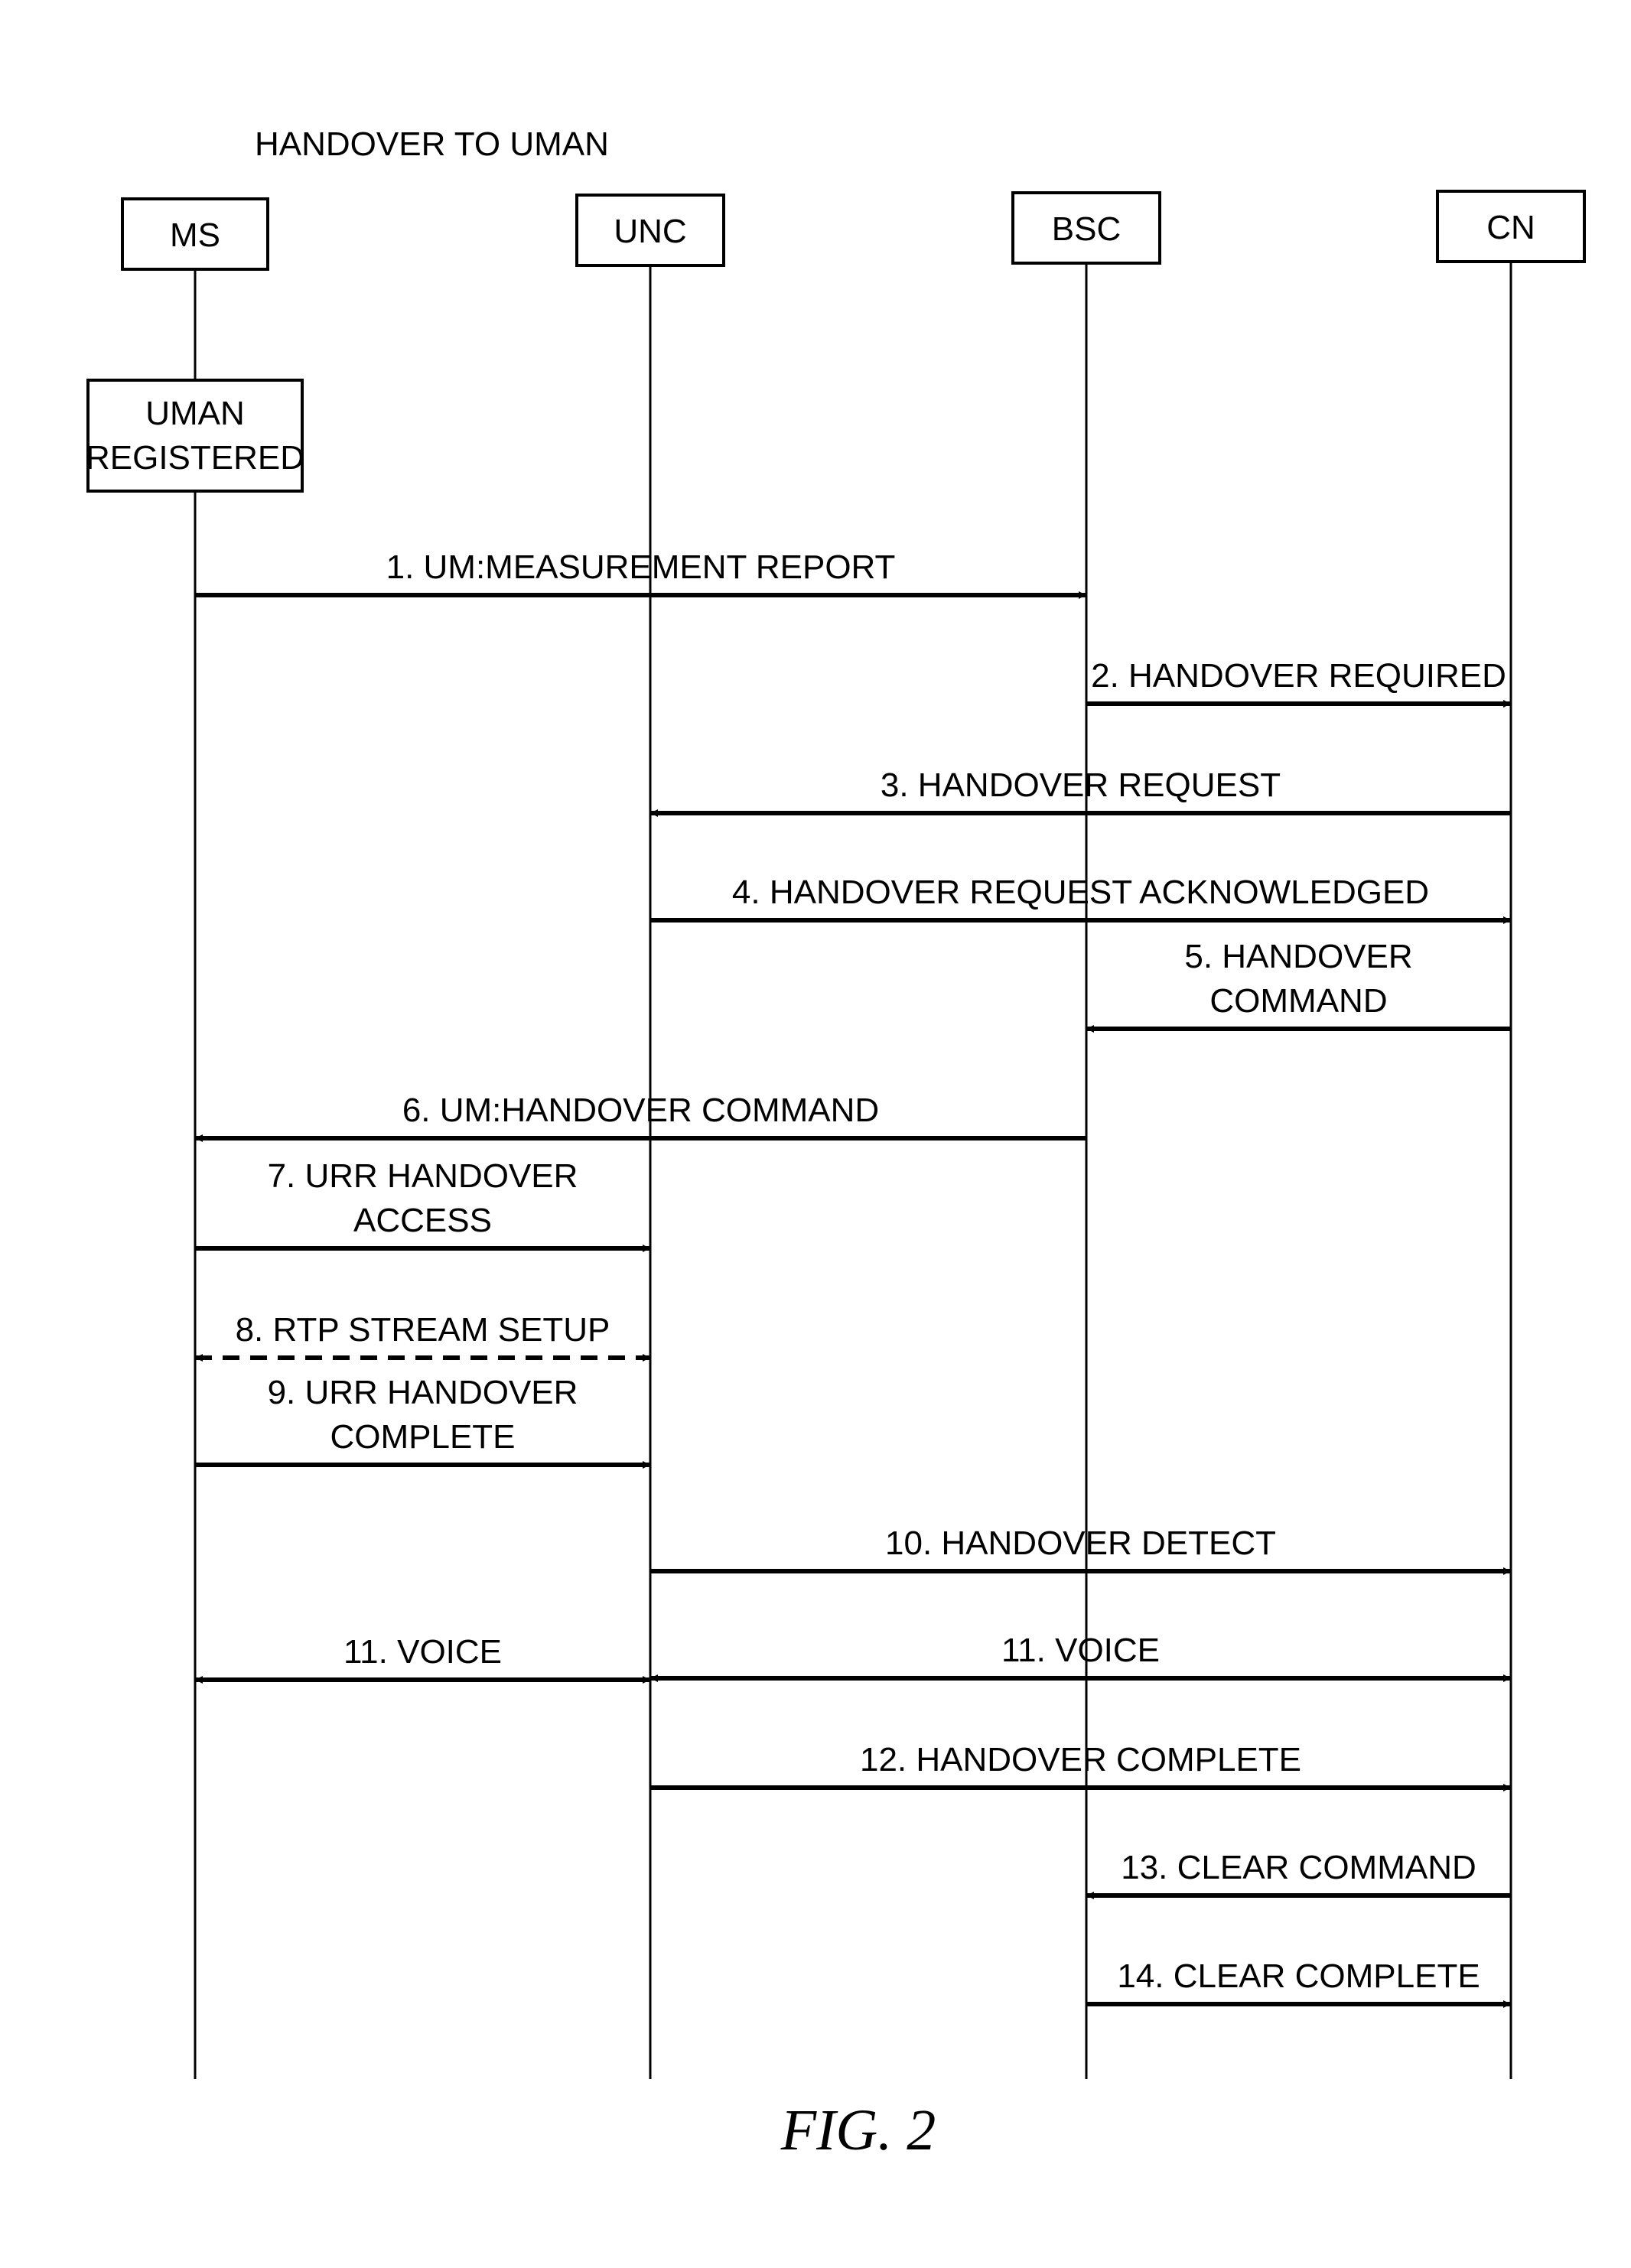  I want to click on message-label: 9. URR HANDOVER, so click(423, 1392).